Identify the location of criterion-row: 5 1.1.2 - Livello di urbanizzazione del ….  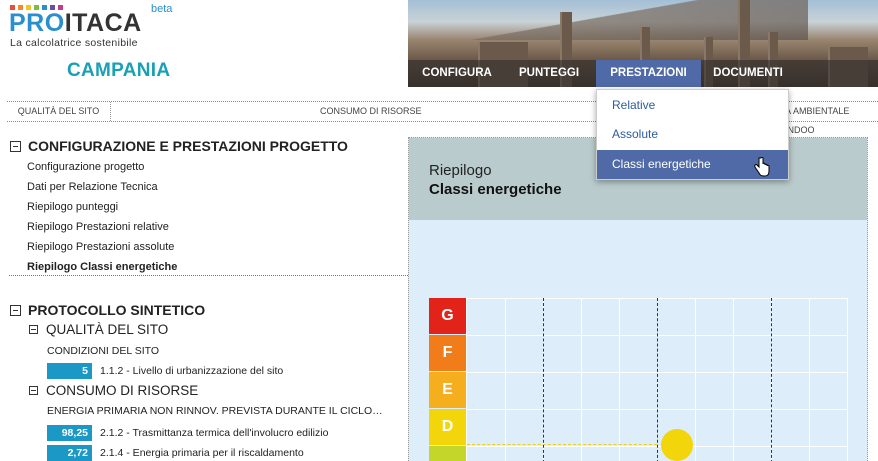
(165, 371).